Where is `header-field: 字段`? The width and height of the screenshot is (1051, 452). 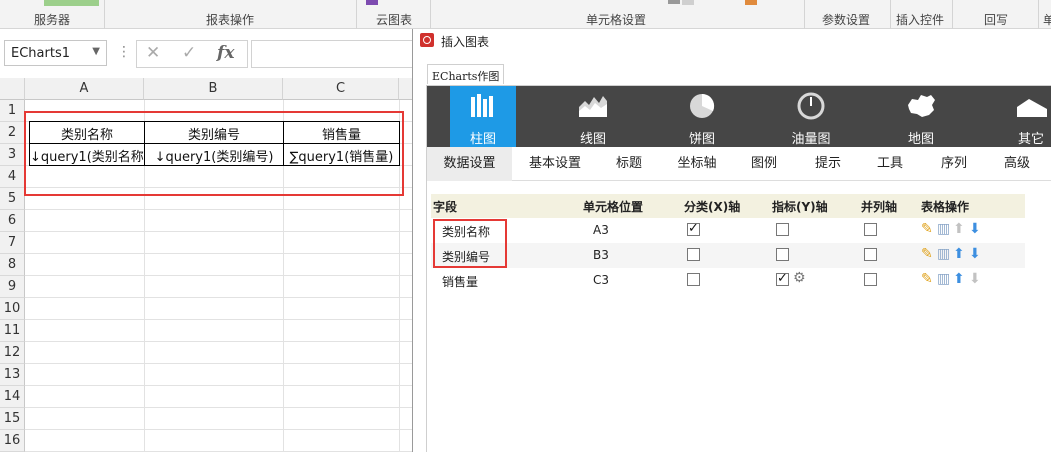
header-field: 字段 is located at coordinates (445, 207).